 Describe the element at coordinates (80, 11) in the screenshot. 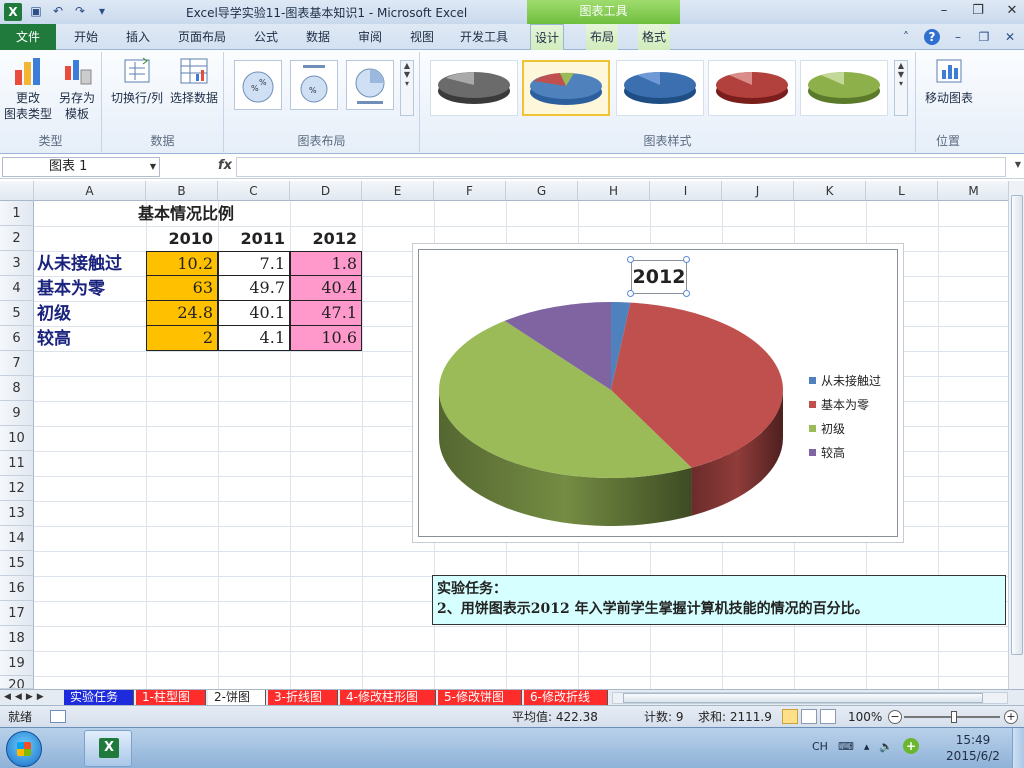

I see `redo-icon: ↷` at that location.